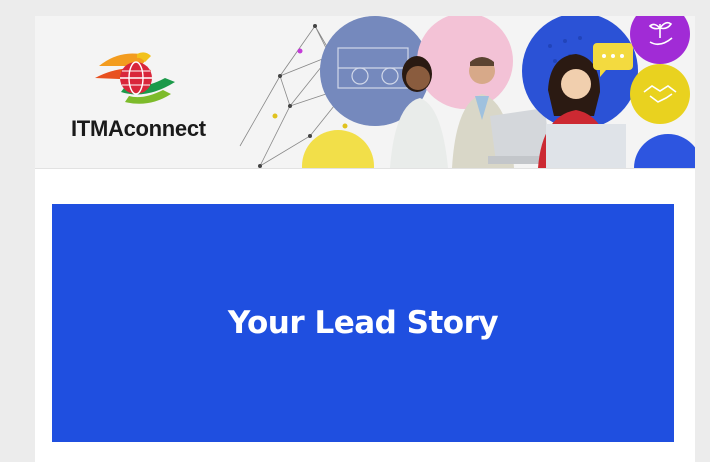 The height and width of the screenshot is (462, 710). What do you see at coordinates (613, 56) in the screenshot?
I see `chat-bubble-icon` at bounding box center [613, 56].